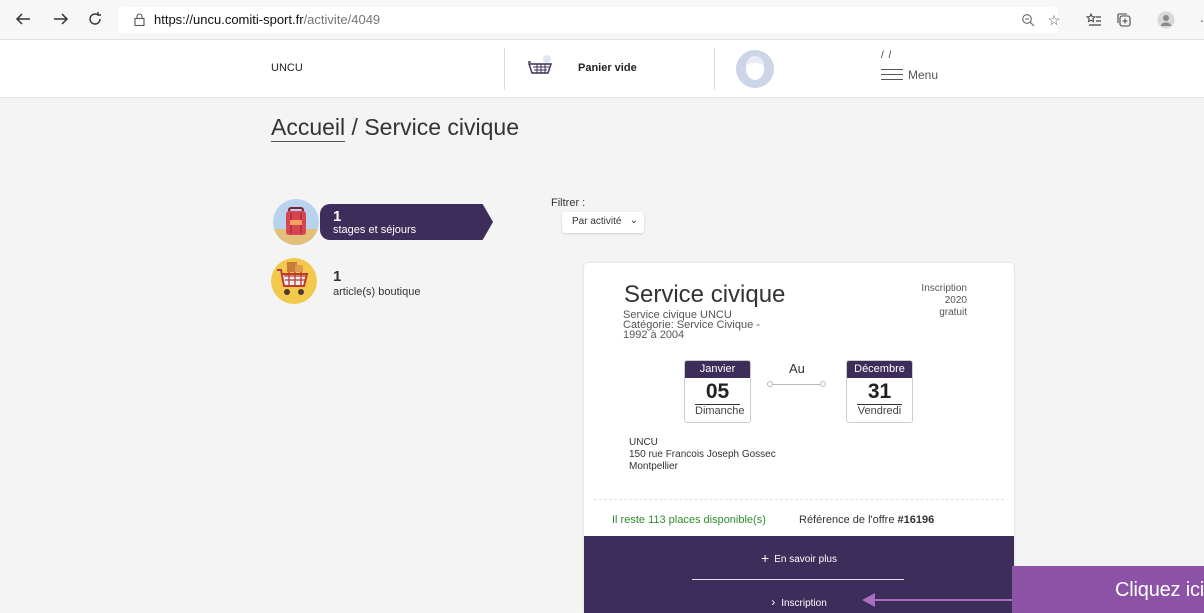 The width and height of the screenshot is (1204, 613). What do you see at coordinates (287, 68) in the screenshot?
I see `brand-name: UNCU` at bounding box center [287, 68].